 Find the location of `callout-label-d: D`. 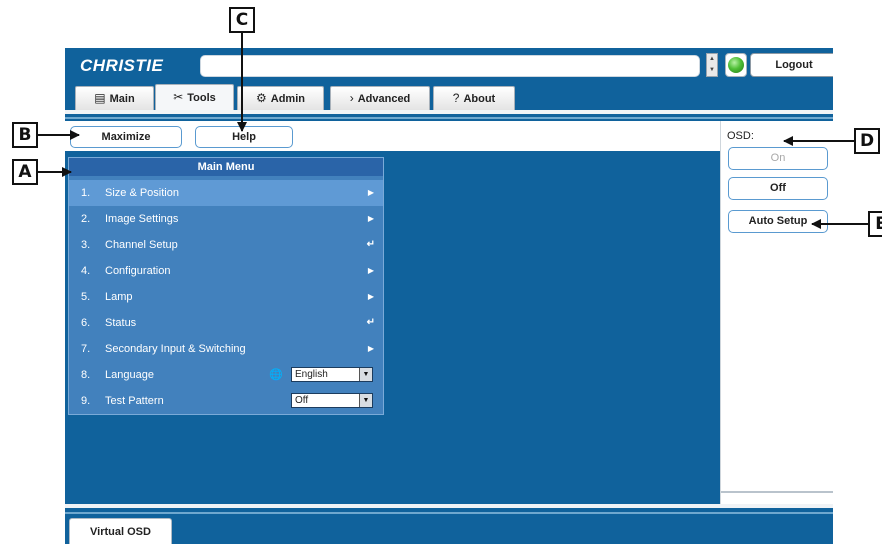

callout-label-d: D is located at coordinates (867, 141).